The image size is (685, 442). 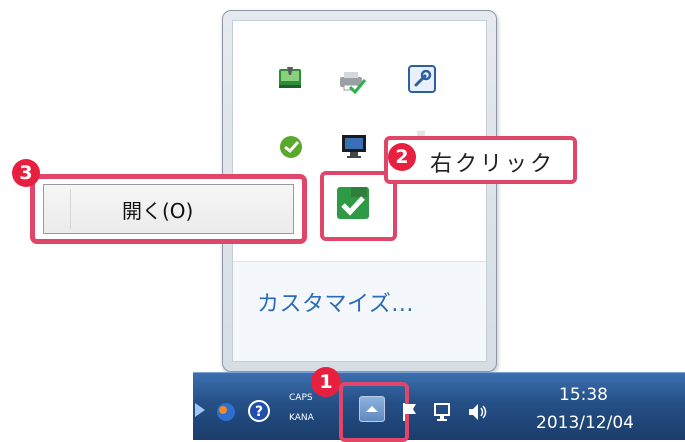 I want to click on context-menu-panel: 開く(O), so click(x=168, y=209).